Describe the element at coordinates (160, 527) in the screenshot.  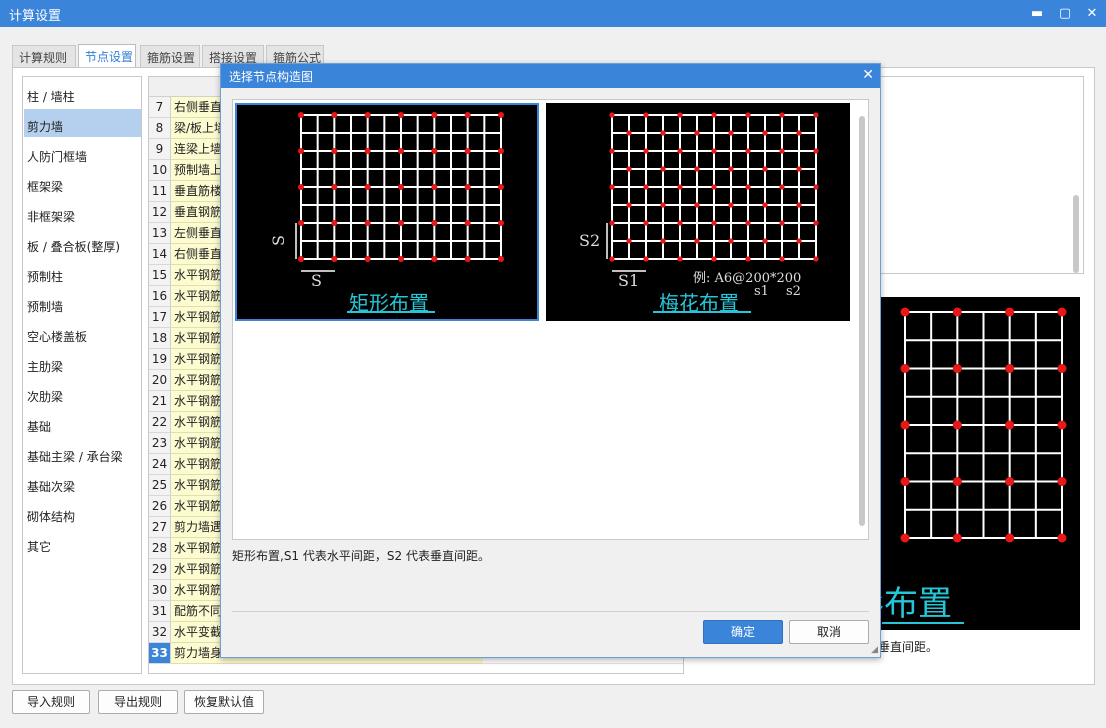
I see `row-number: 27` at that location.